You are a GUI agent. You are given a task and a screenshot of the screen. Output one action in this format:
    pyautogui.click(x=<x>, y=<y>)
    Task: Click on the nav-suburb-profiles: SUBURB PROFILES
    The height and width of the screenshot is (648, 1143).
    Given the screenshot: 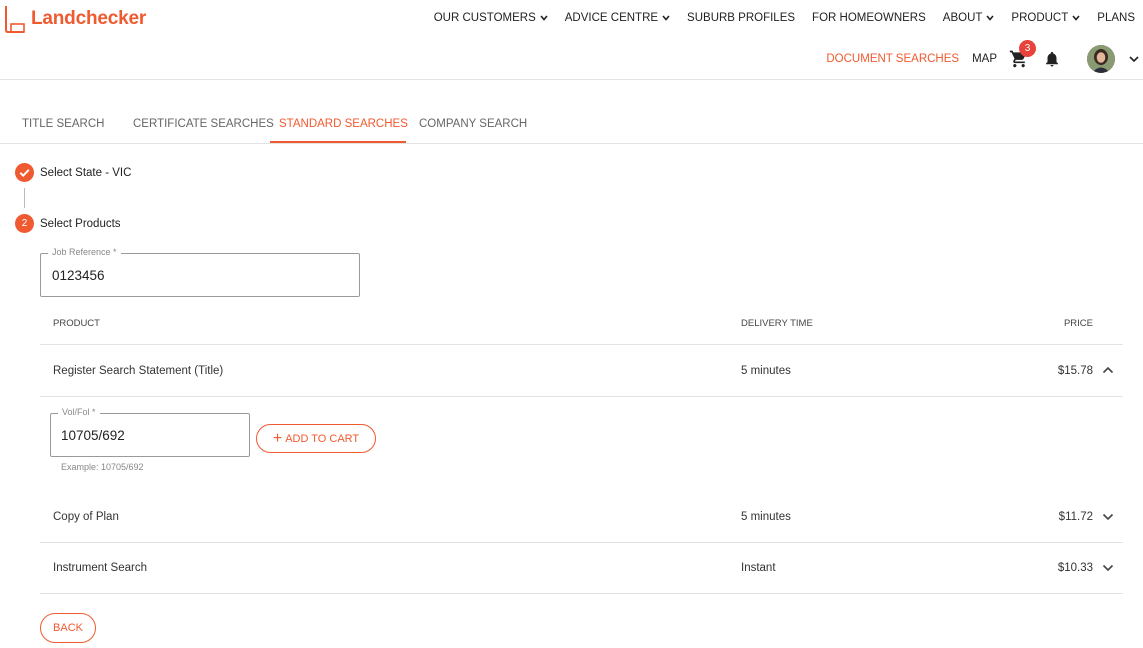 What is the action you would take?
    pyautogui.click(x=741, y=18)
    